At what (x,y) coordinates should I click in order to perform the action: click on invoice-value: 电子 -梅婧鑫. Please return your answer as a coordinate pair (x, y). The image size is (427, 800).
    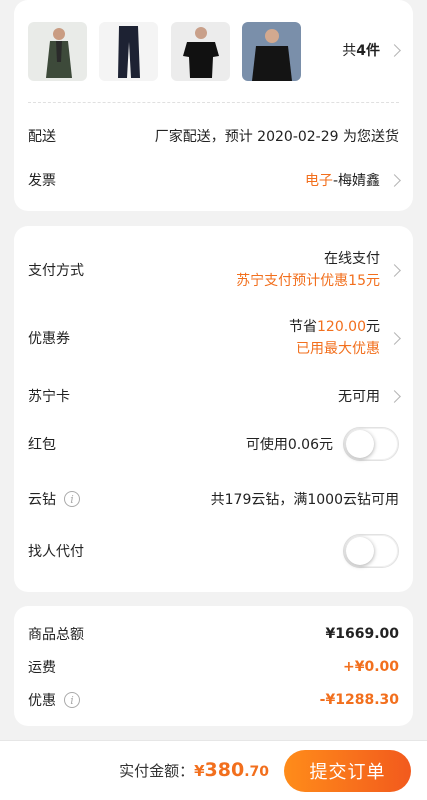
    Looking at the image, I should click on (352, 180).